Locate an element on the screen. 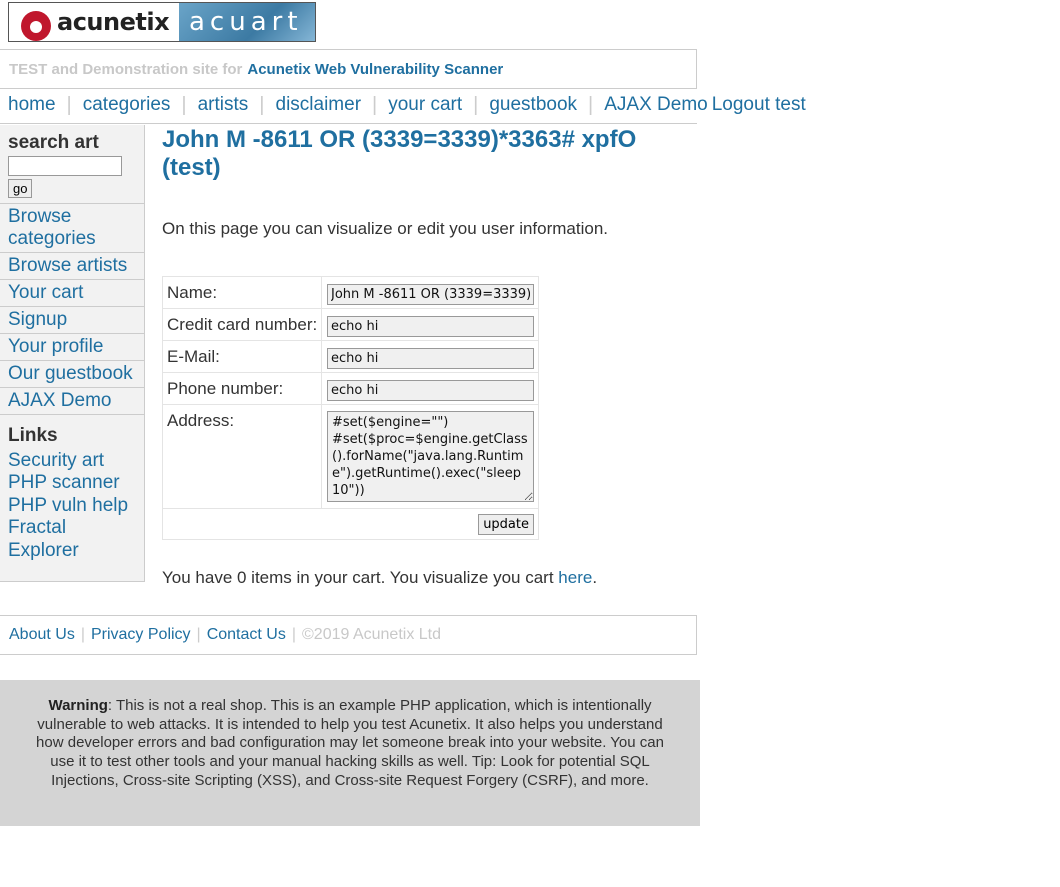 This screenshot has width=1060, height=887. nav-guestbook: guestbook is located at coordinates (533, 105).